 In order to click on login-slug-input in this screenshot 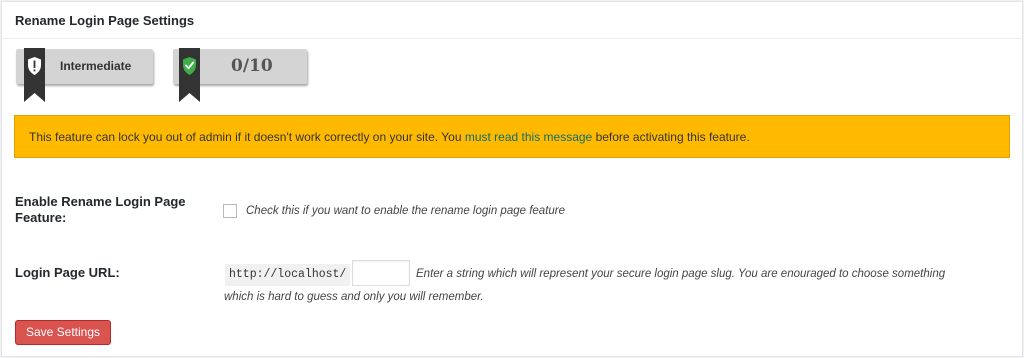, I will do `click(381, 273)`.